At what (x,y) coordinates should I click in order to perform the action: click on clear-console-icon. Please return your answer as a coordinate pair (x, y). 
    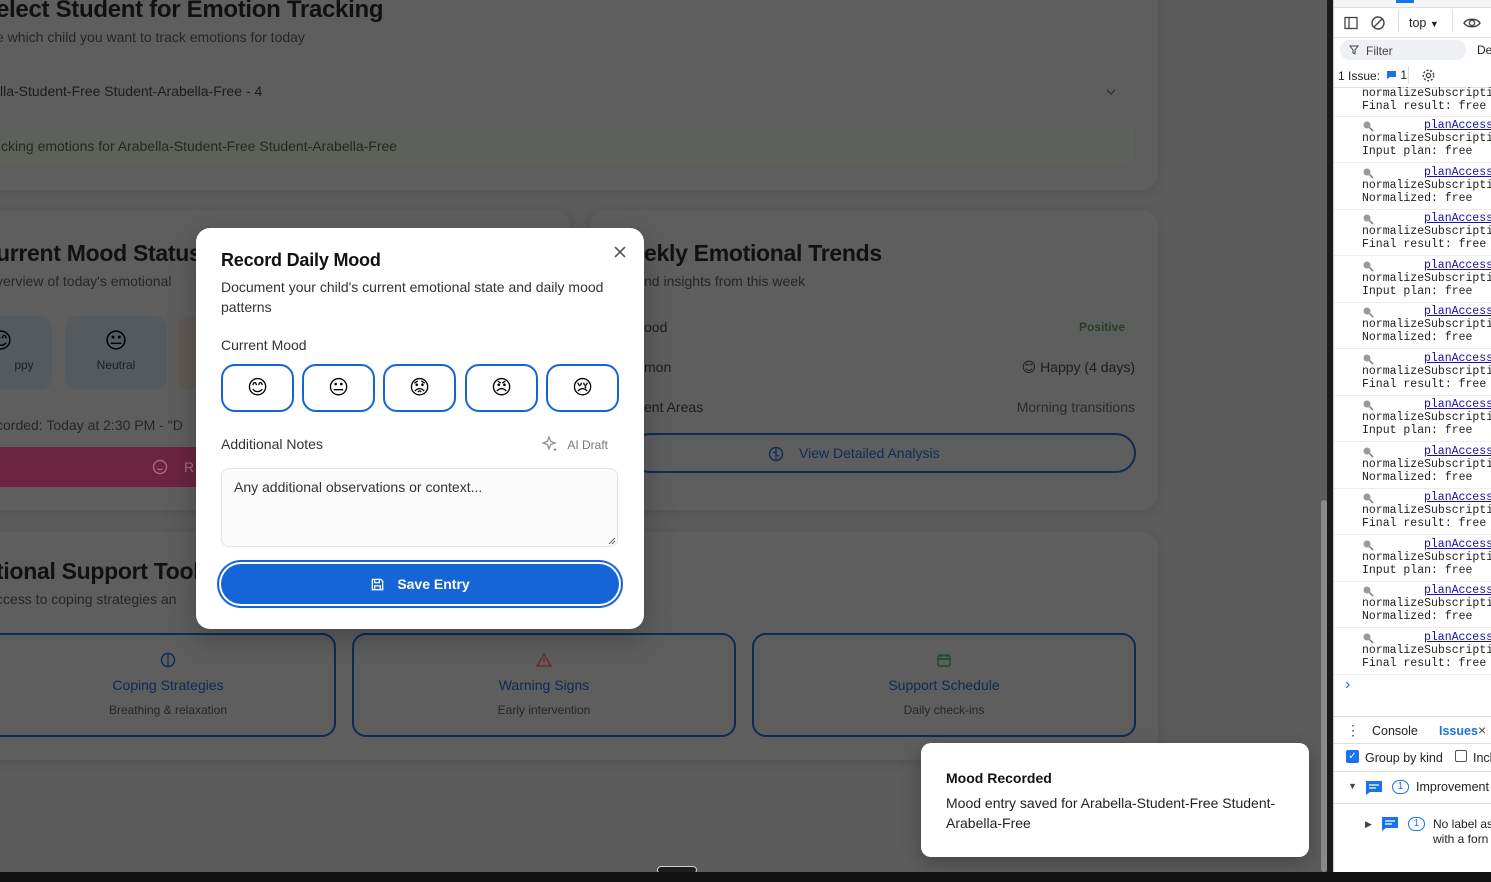
    Looking at the image, I should click on (1378, 23).